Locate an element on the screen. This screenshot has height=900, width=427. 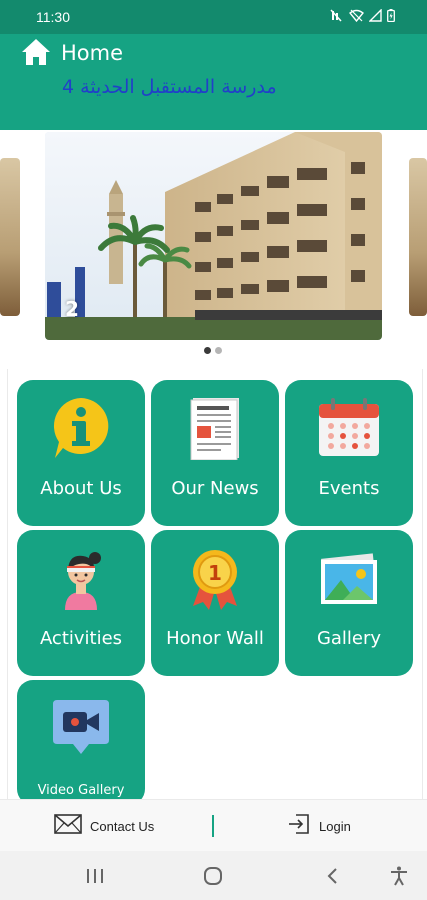
back-icon is located at coordinates (333, 876).